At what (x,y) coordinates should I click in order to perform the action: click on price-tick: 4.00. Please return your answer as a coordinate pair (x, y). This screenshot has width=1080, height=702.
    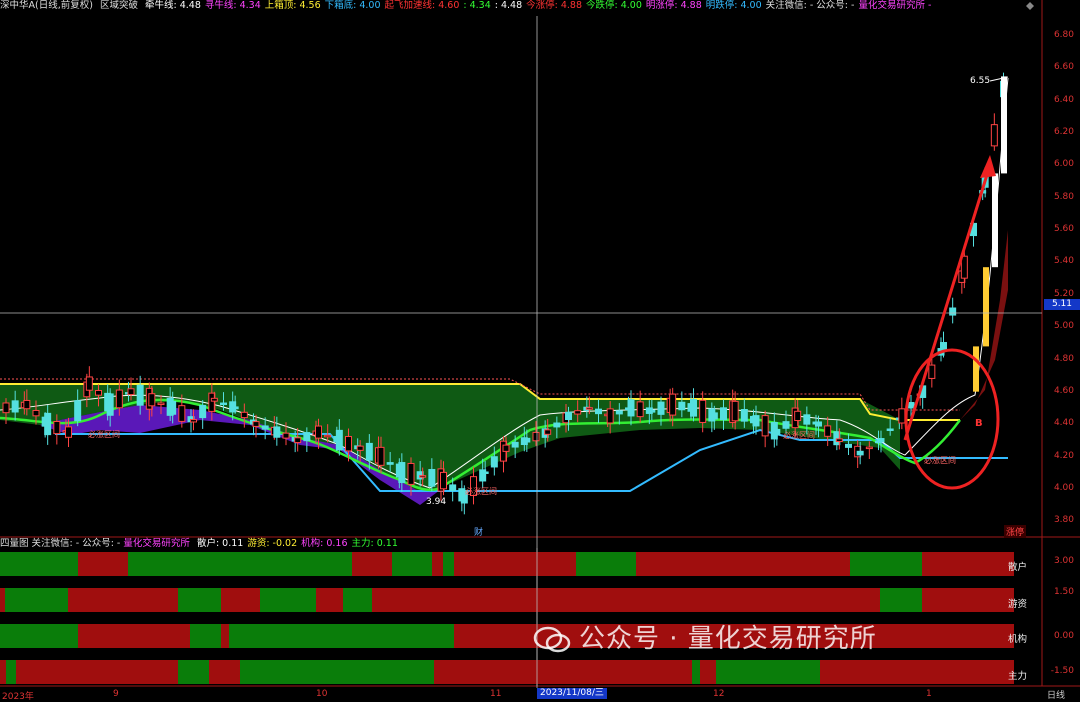
    Looking at the image, I should click on (1063, 487).